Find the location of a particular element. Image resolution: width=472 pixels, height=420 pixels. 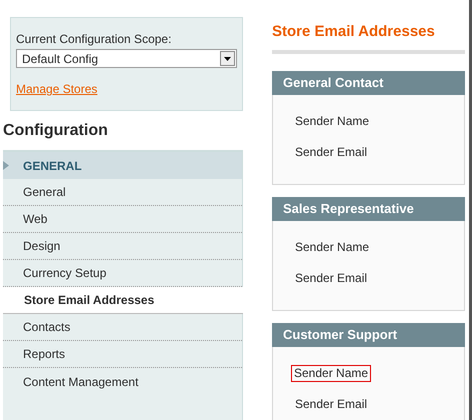

page-title: Store Email Addresses is located at coordinates (353, 31).